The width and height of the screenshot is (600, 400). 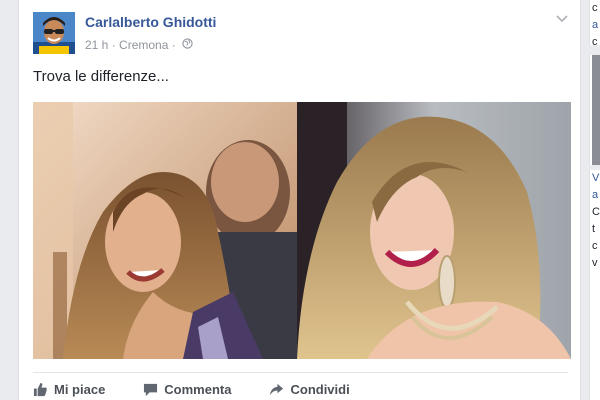 What do you see at coordinates (150, 22) in the screenshot?
I see `author-name: Carlalberto Ghidotti` at bounding box center [150, 22].